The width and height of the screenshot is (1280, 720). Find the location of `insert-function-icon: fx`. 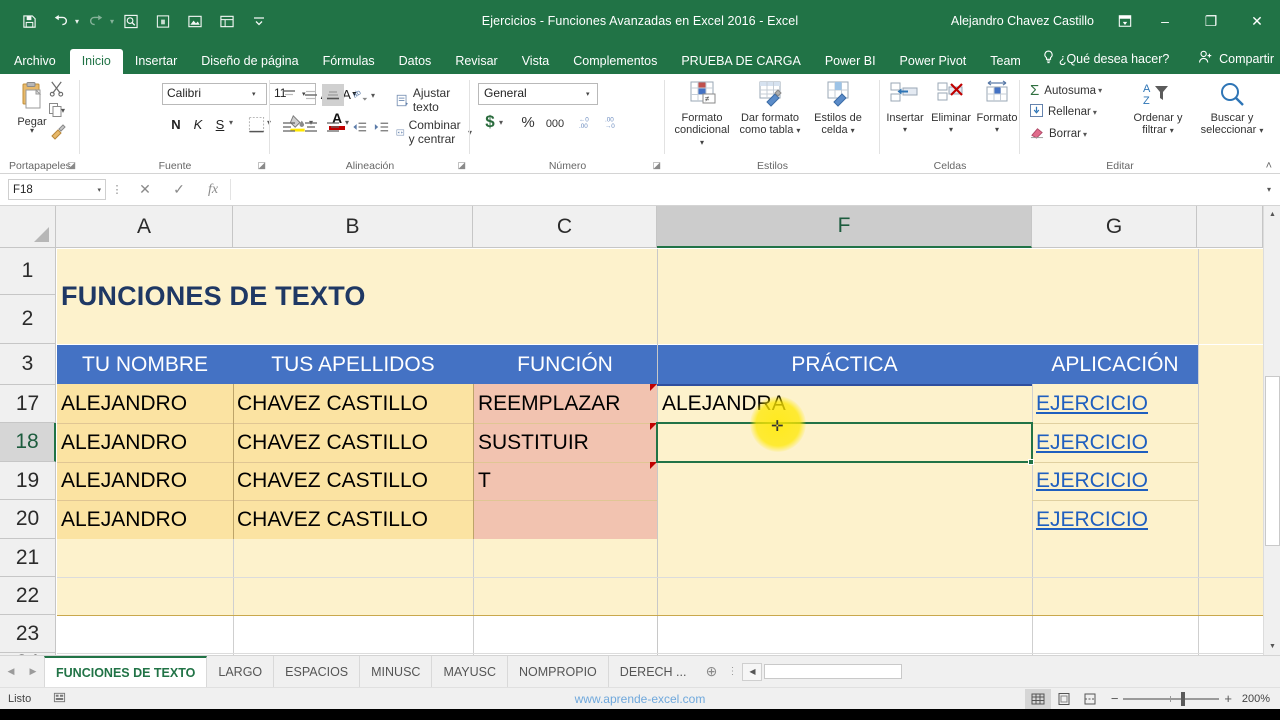

insert-function-icon: fx is located at coordinates (213, 190).